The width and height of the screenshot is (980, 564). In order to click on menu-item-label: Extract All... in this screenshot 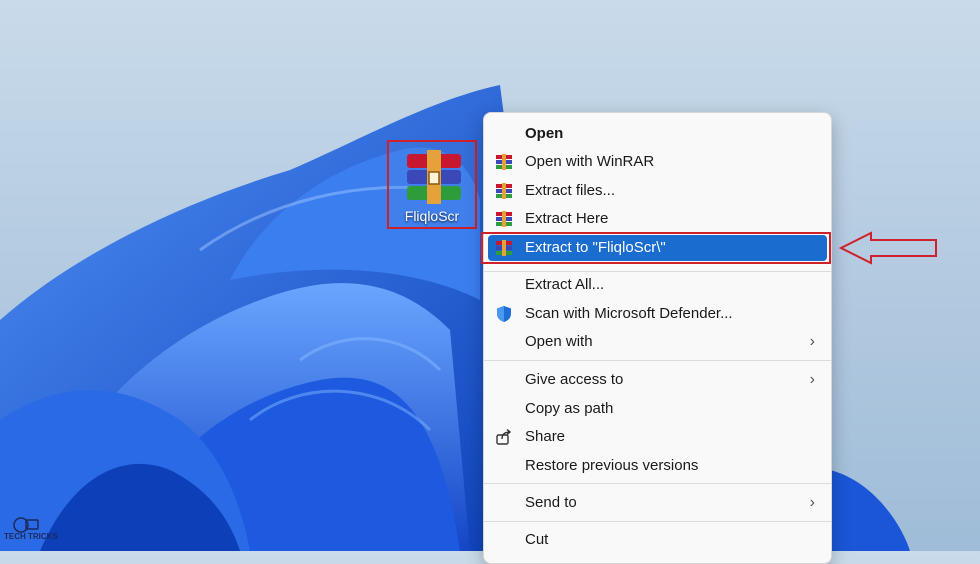, I will do `click(565, 284)`.